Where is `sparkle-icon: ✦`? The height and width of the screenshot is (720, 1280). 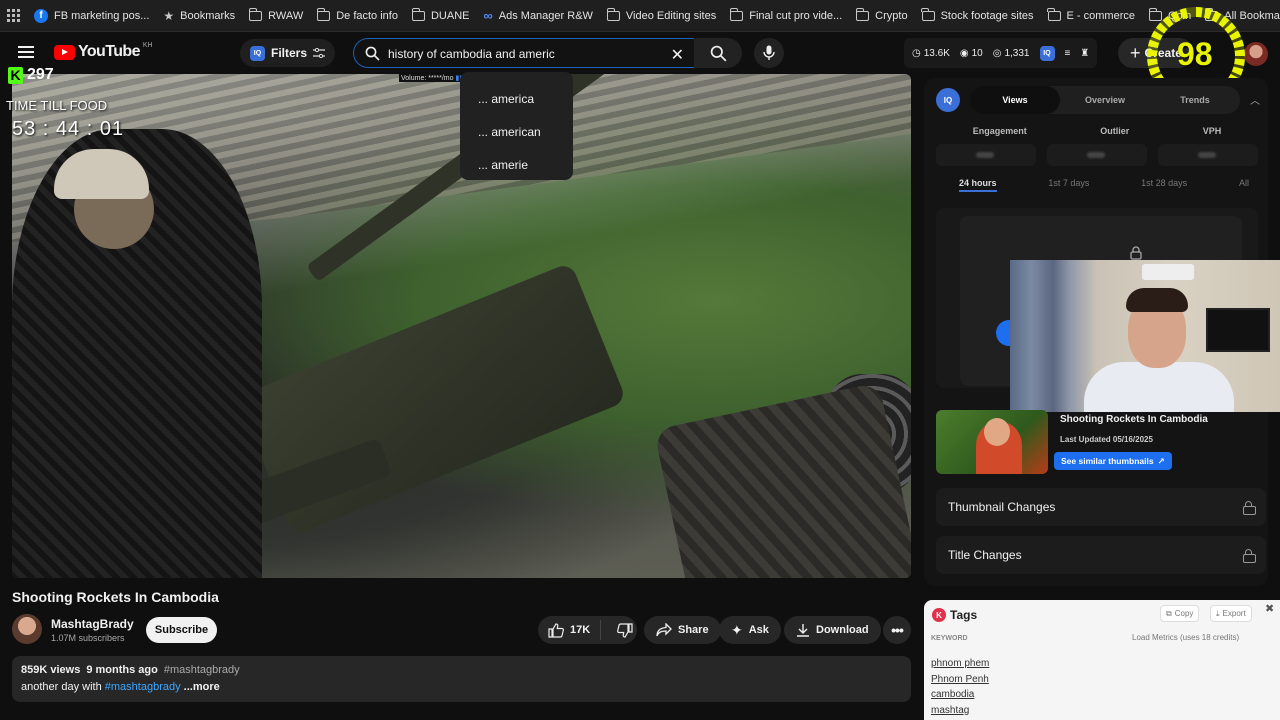 sparkle-icon: ✦ is located at coordinates (737, 629).